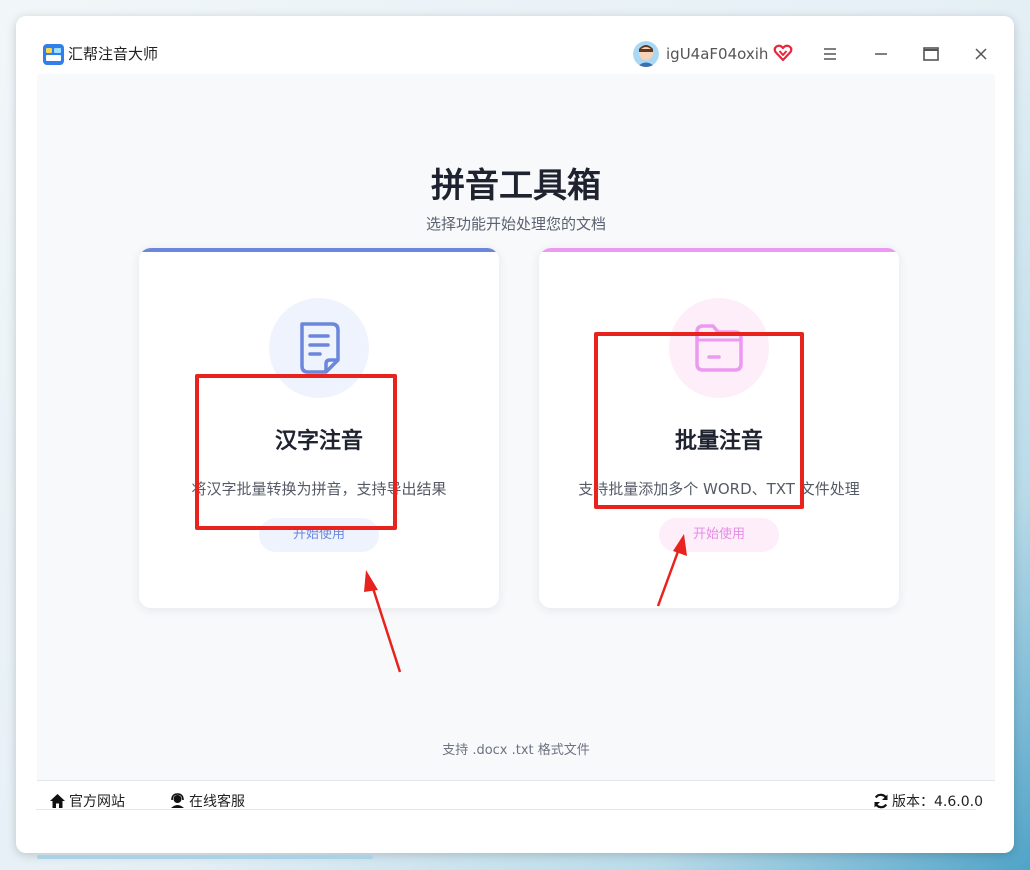  I want to click on page-title: 拼音工具箱, so click(516, 186).